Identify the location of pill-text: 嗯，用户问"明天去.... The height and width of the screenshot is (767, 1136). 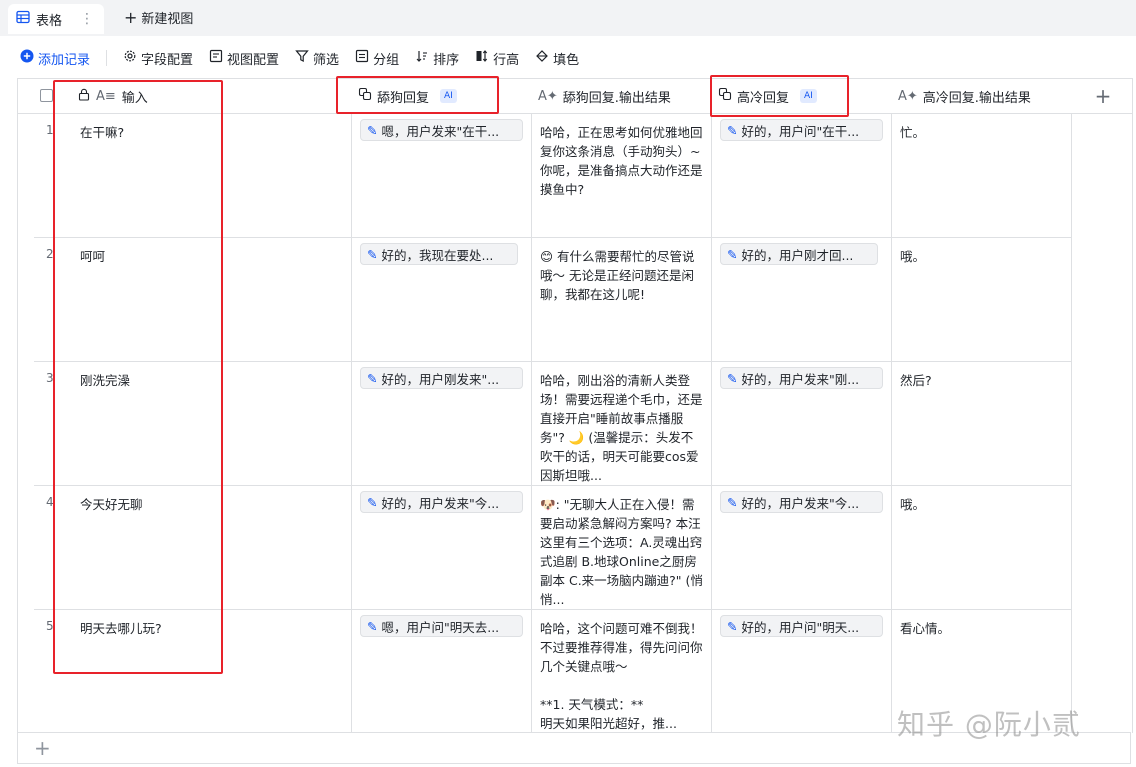
(440, 627).